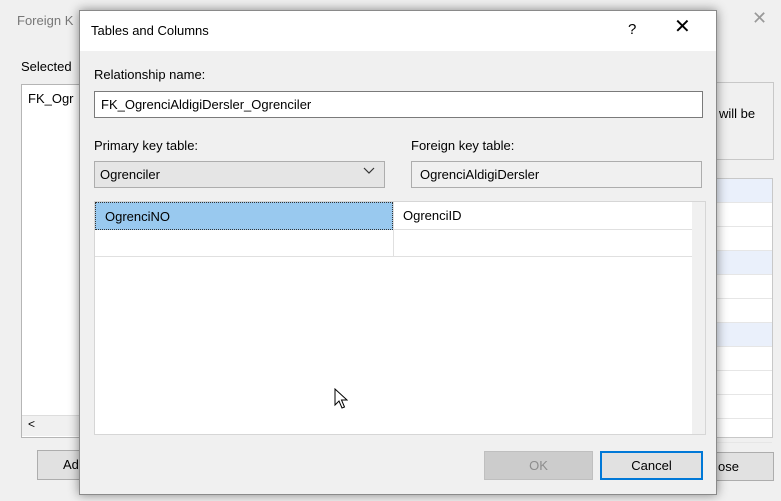  What do you see at coordinates (398, 31) in the screenshot?
I see `title-bar: Tables and Columns ? ✕` at bounding box center [398, 31].